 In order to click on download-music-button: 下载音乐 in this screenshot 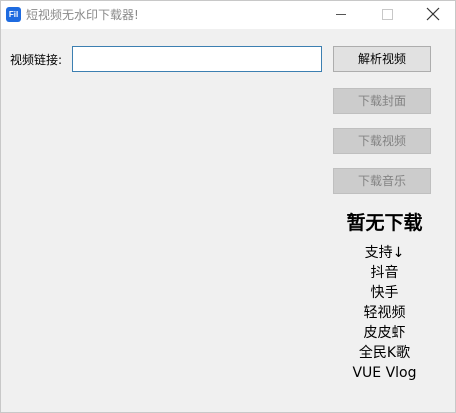, I will do `click(382, 181)`.